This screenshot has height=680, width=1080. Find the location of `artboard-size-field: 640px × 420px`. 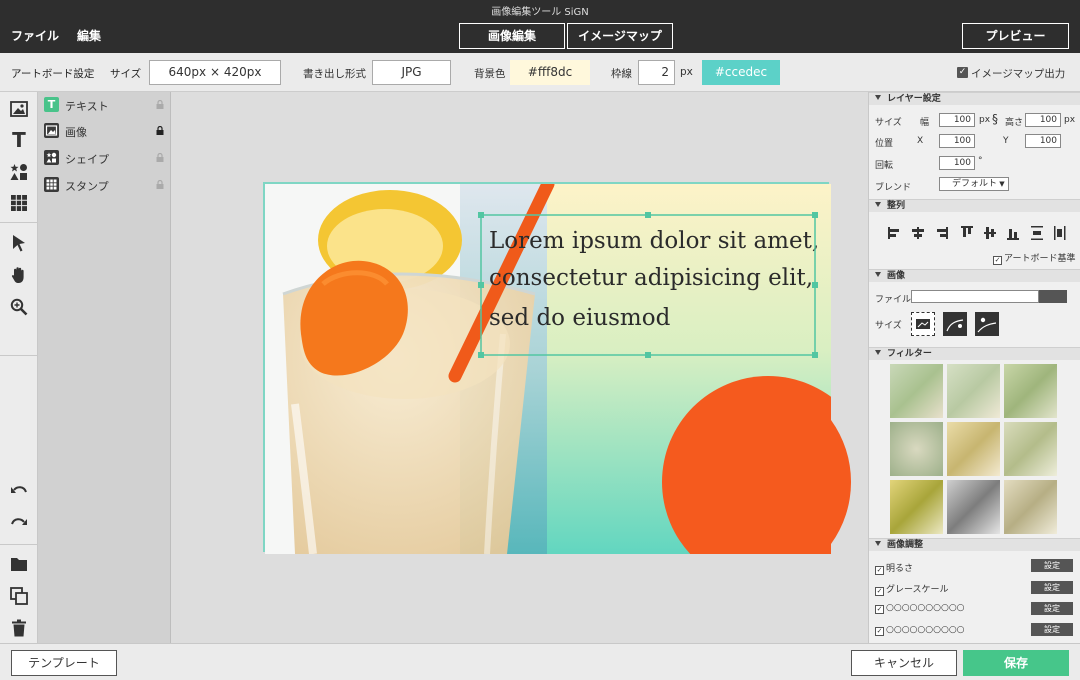

artboard-size-field: 640px × 420px is located at coordinates (215, 72).